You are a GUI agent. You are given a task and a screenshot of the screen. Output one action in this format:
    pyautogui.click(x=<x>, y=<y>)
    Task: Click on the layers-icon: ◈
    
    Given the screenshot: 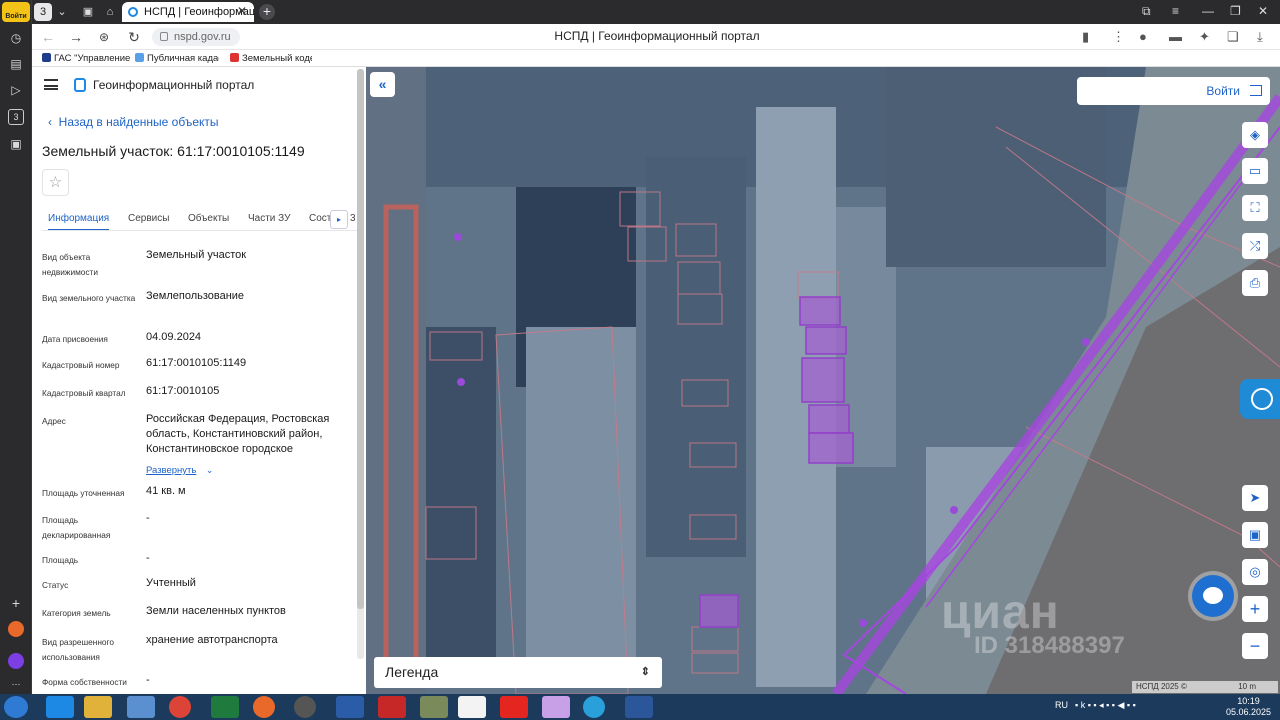 What is the action you would take?
    pyautogui.click(x=1255, y=135)
    